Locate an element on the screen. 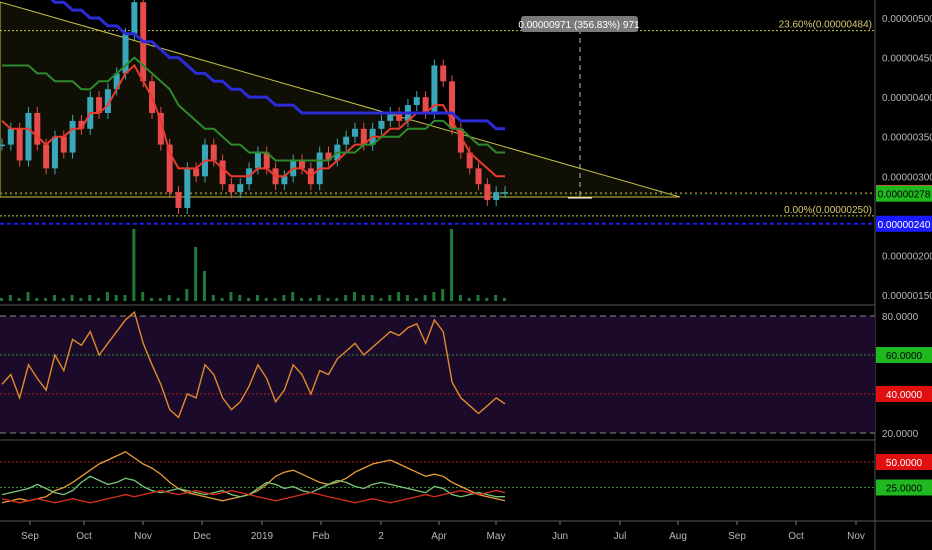  time-axis-tick: Jul is located at coordinates (620, 536).